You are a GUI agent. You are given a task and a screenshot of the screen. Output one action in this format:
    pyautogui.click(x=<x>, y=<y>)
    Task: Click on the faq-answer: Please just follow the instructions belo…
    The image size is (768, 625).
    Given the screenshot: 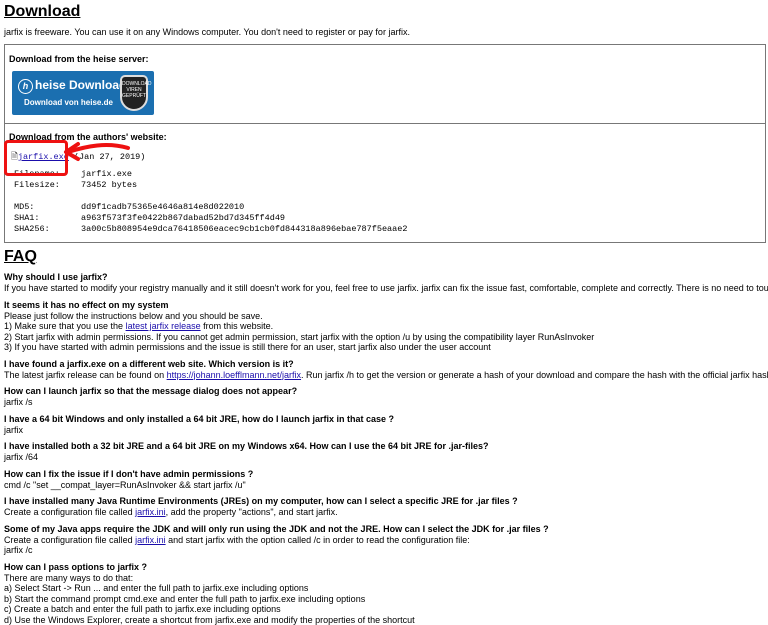 What is the action you would take?
    pyautogui.click(x=386, y=316)
    